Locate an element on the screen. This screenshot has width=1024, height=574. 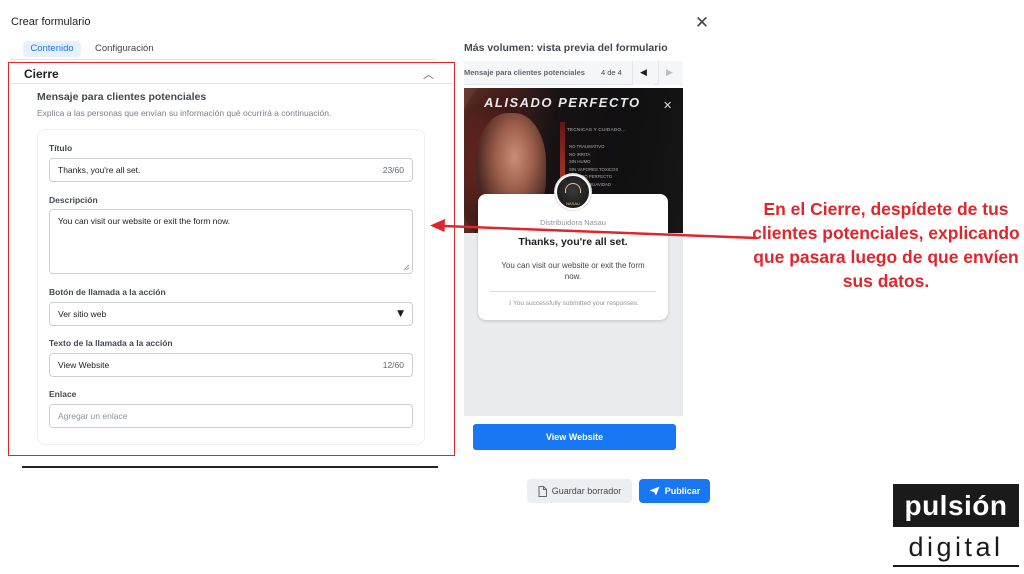
cta-text-value: View Website is located at coordinates (84, 365).